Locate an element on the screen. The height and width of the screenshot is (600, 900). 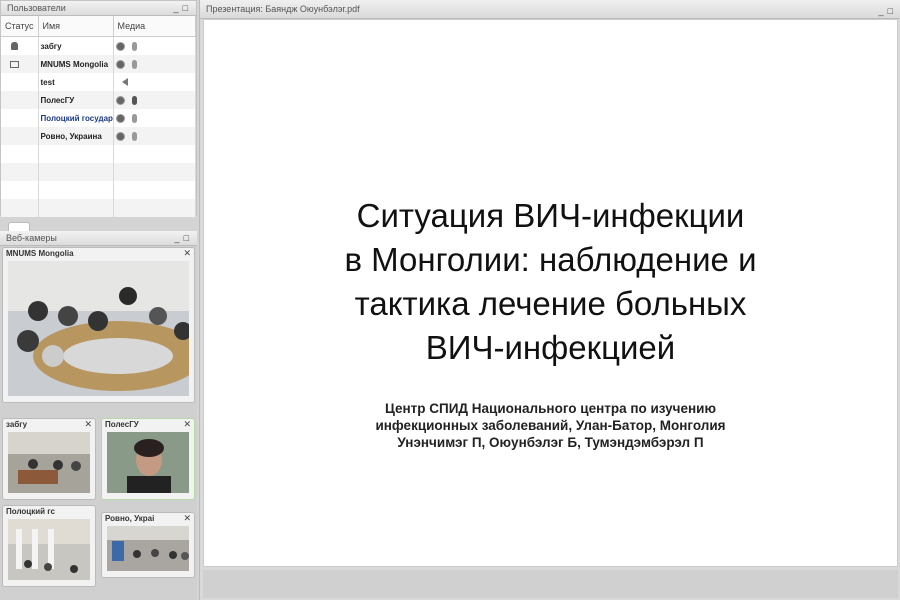
webcam-window: Полоцкий гс is located at coordinates (49, 546).